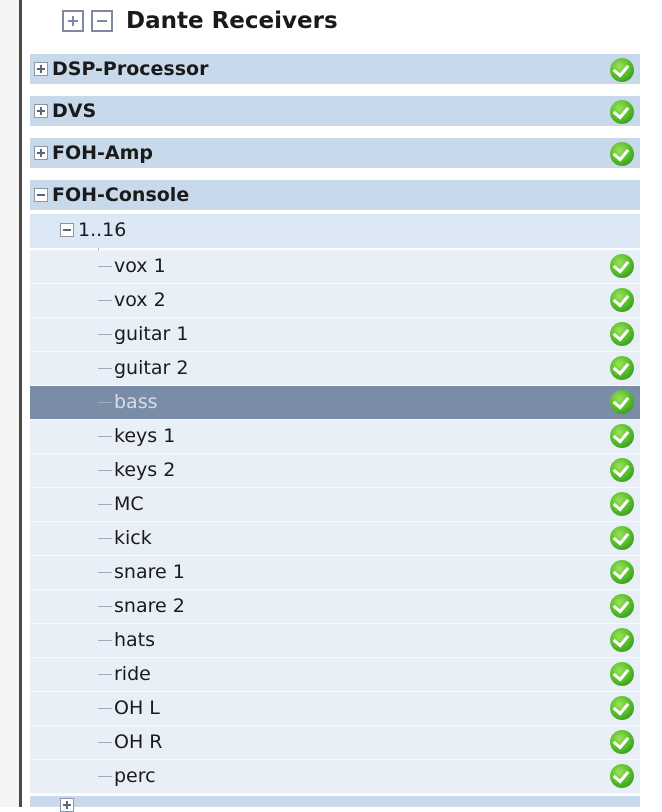  What do you see at coordinates (140, 300) in the screenshot?
I see `channel-label: vox 2` at bounding box center [140, 300].